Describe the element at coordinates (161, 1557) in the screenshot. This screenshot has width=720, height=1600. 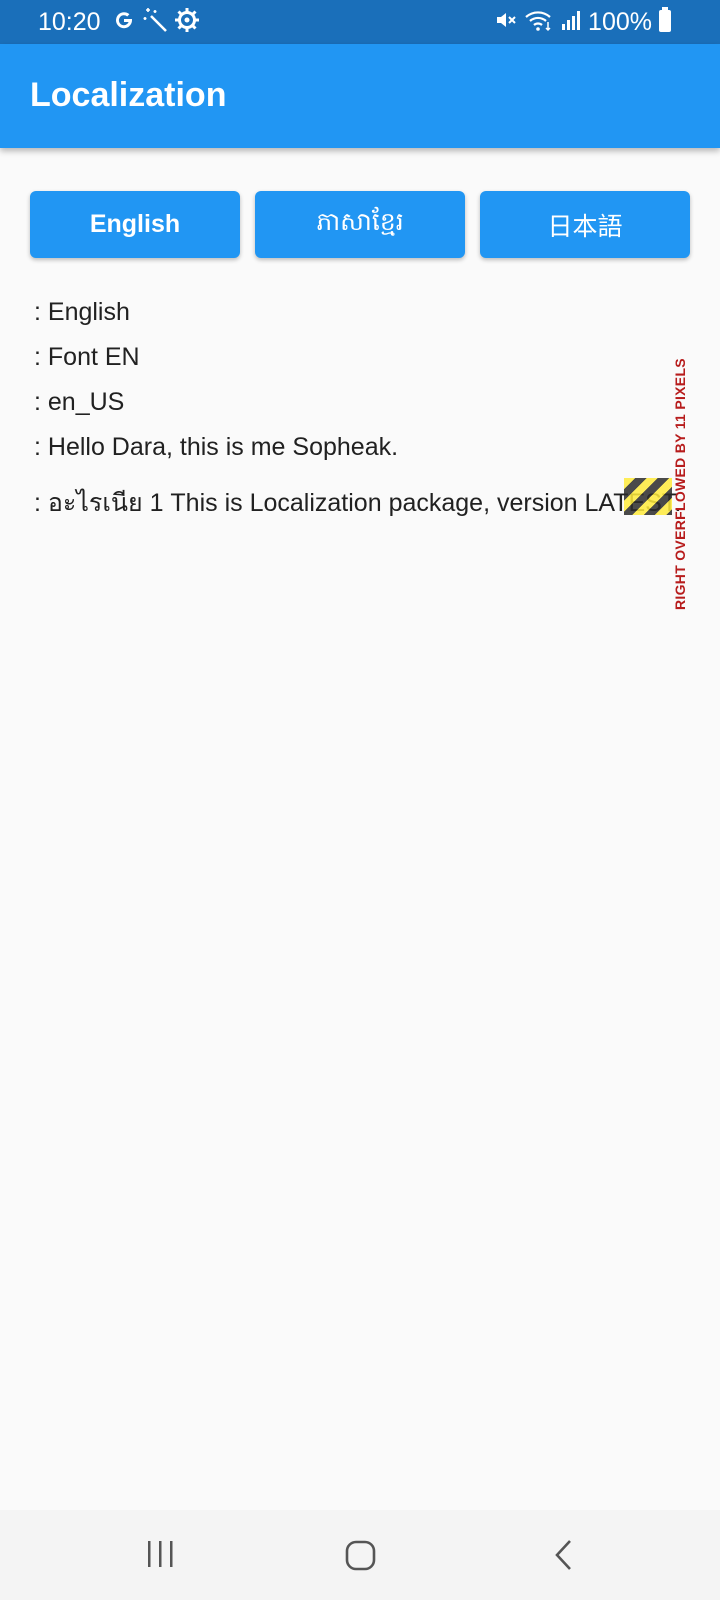
I see `recent-apps-icon` at that location.